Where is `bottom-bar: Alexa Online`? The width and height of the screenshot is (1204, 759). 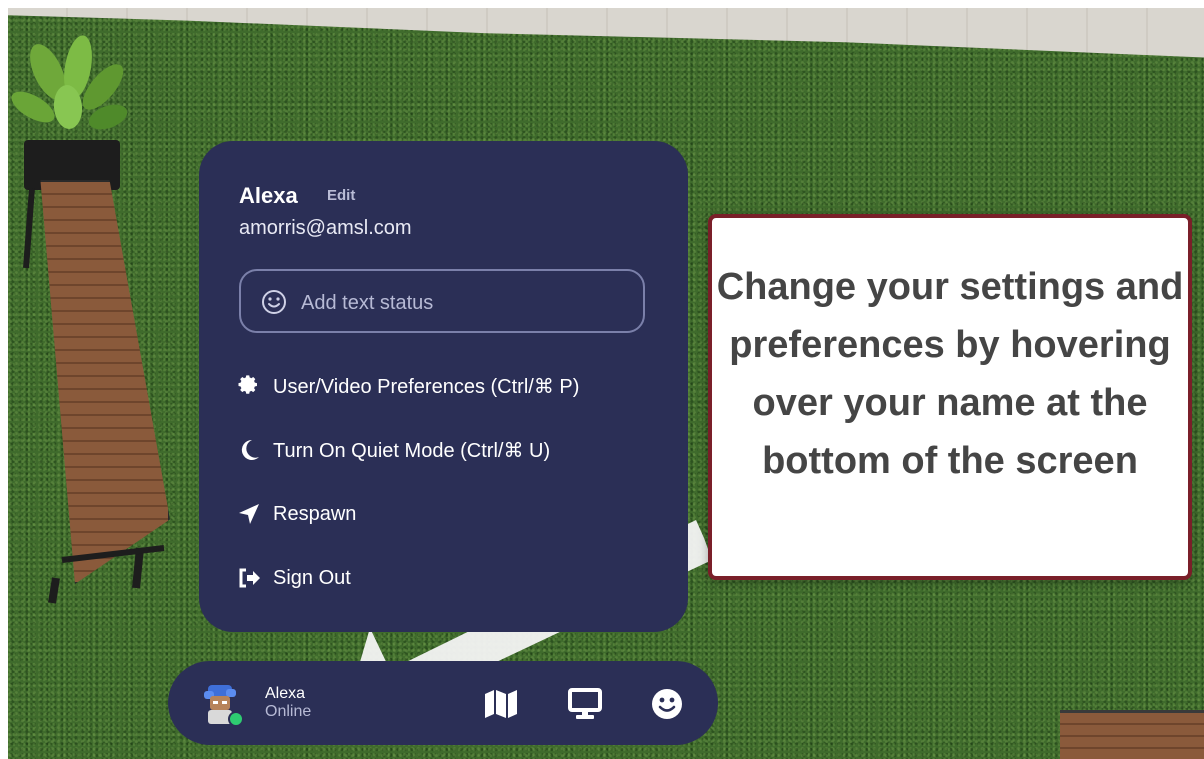
bottom-bar: Alexa Online is located at coordinates (443, 703).